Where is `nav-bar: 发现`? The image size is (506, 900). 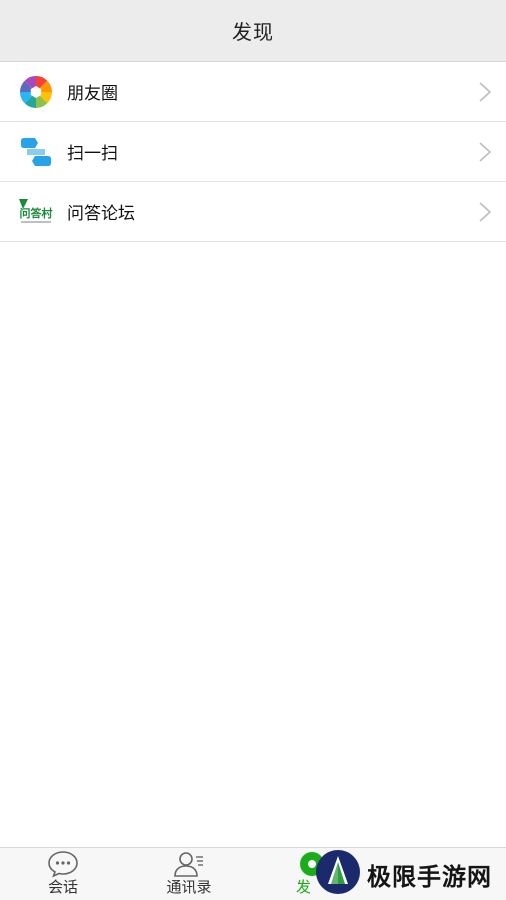
nav-bar: 发现 is located at coordinates (253, 31).